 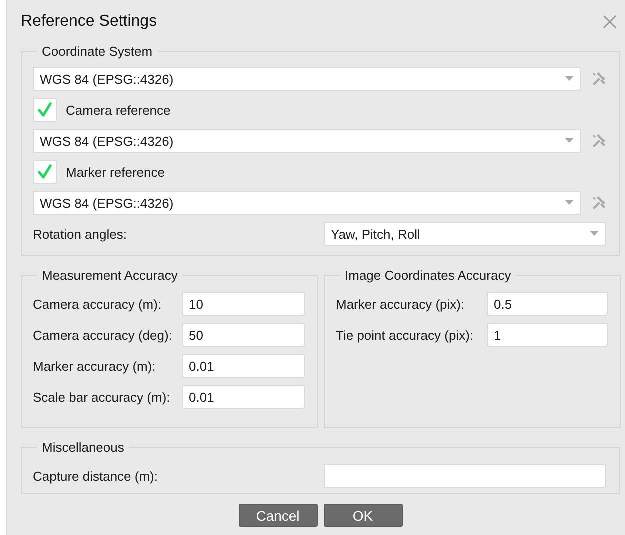 I want to click on field-label: Capture distance (m):, so click(x=96, y=476).